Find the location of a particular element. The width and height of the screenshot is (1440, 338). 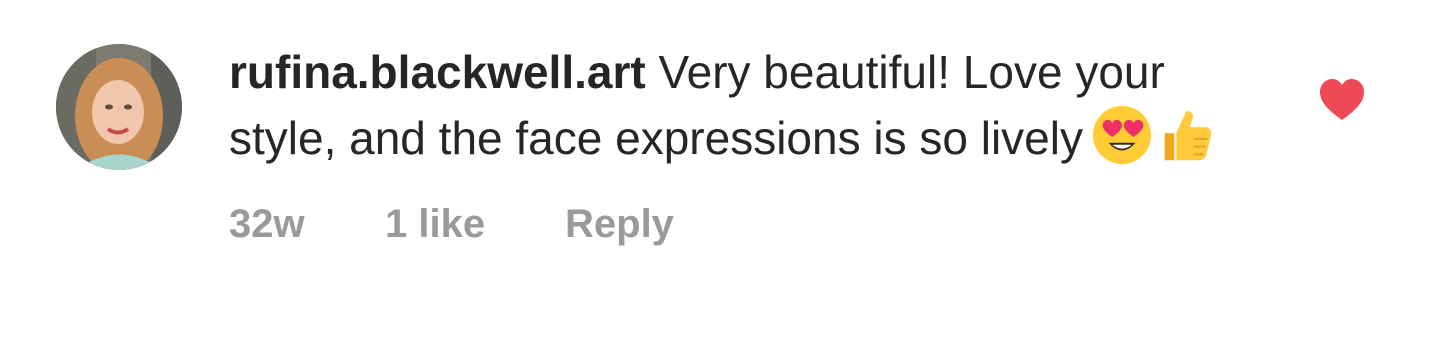

comment-timestamp: 32w is located at coordinates (307, 224).